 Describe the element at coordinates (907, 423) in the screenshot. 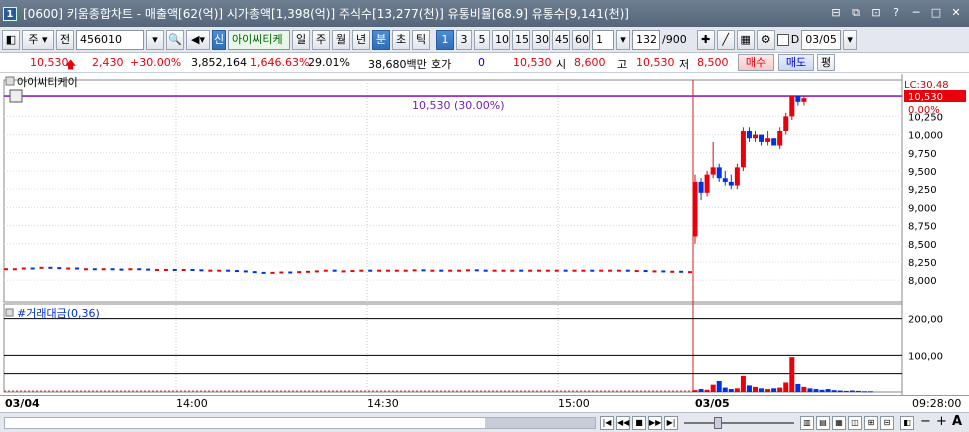

I see `layout-g-icon: ◧` at that location.